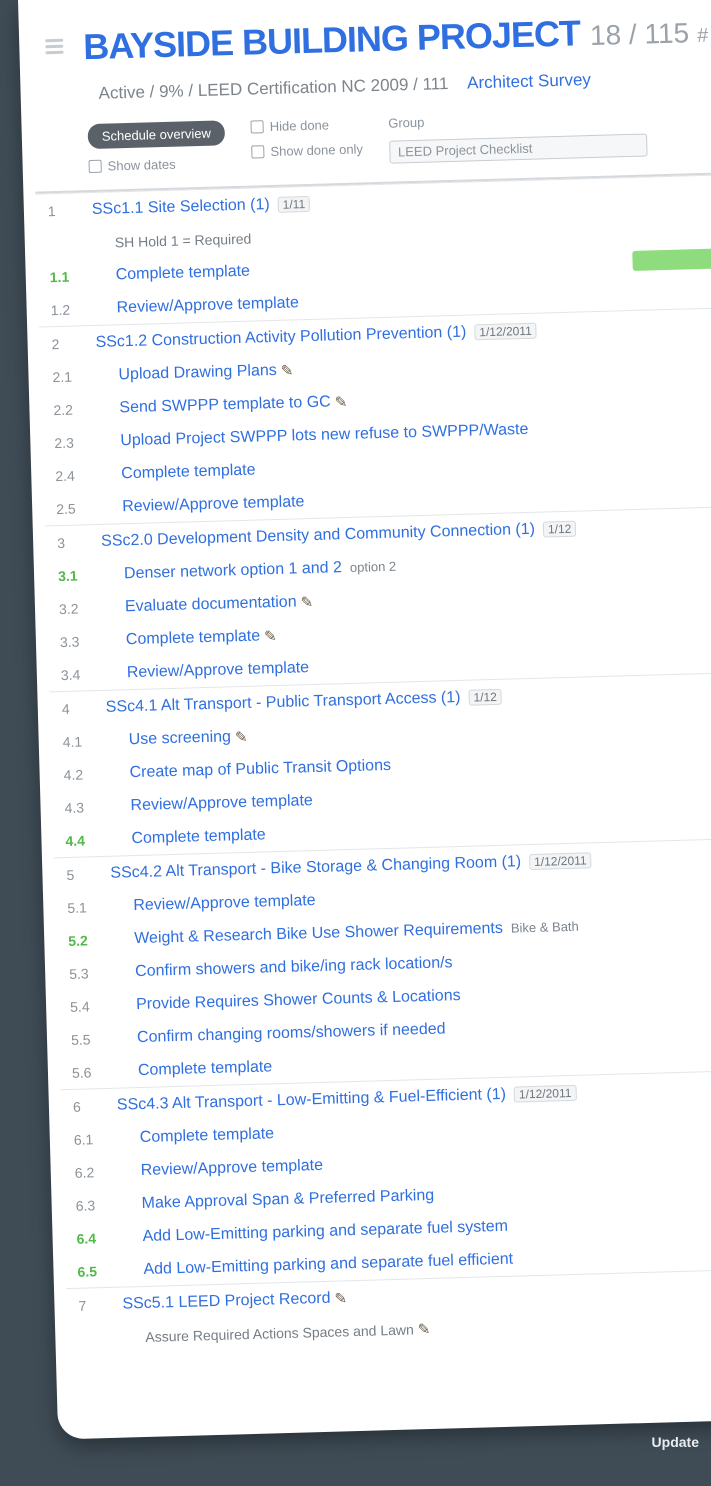  Describe the element at coordinates (68, 608) in the screenshot. I see `row-number: 3.2` at that location.